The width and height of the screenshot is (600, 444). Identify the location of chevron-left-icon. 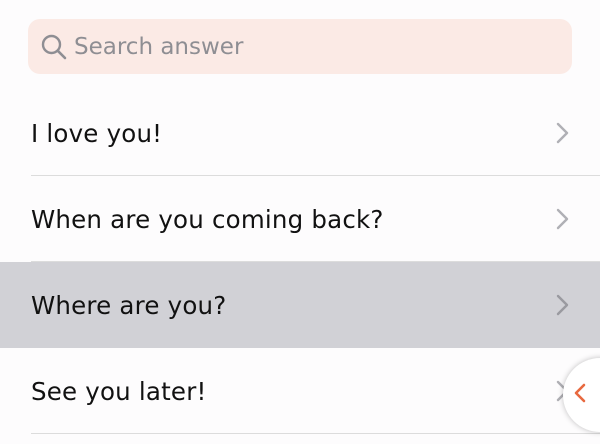
(580, 395).